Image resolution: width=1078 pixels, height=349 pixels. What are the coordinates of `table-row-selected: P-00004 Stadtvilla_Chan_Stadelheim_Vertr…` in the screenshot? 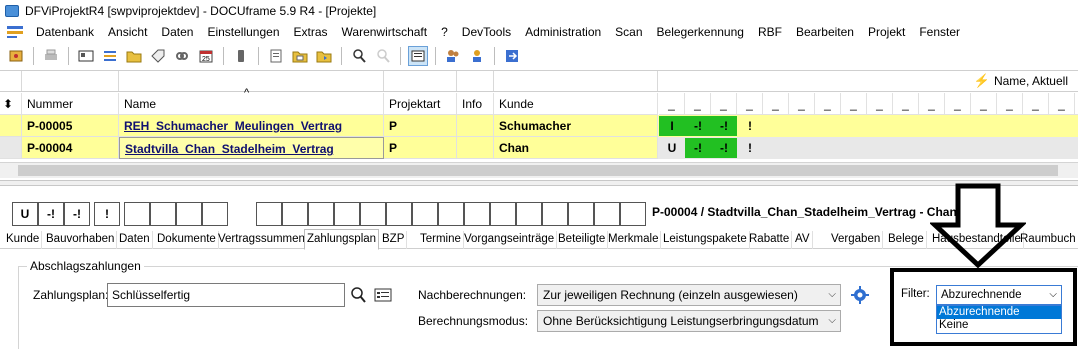 It's located at (539, 148).